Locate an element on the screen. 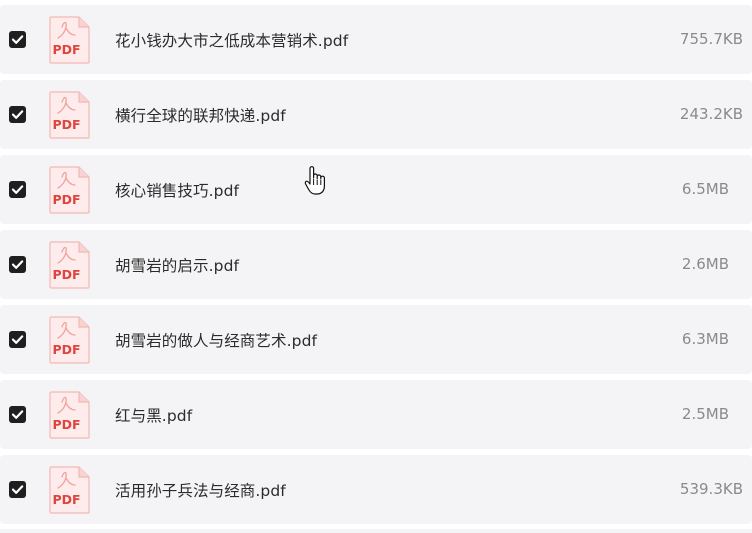 Image resolution: width=752 pixels, height=533 pixels. file-row: PDF 红与黑.pdf 2.5MB is located at coordinates (376, 414).